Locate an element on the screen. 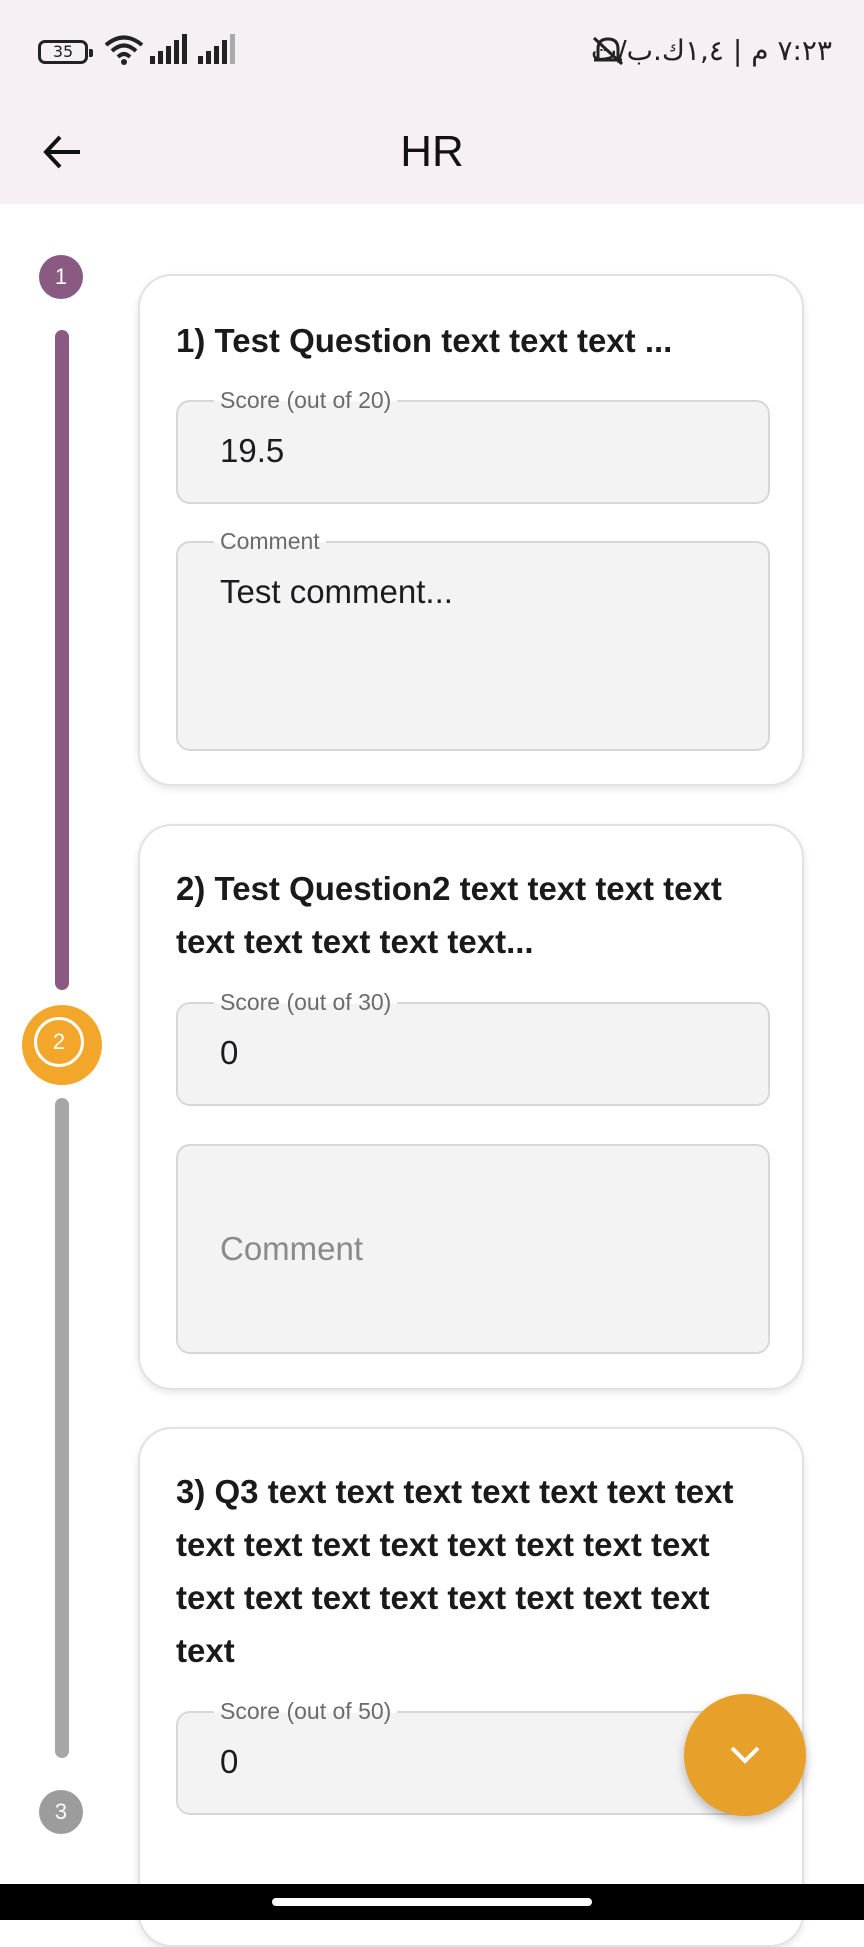  comment-field: Comment is located at coordinates (473, 1249).